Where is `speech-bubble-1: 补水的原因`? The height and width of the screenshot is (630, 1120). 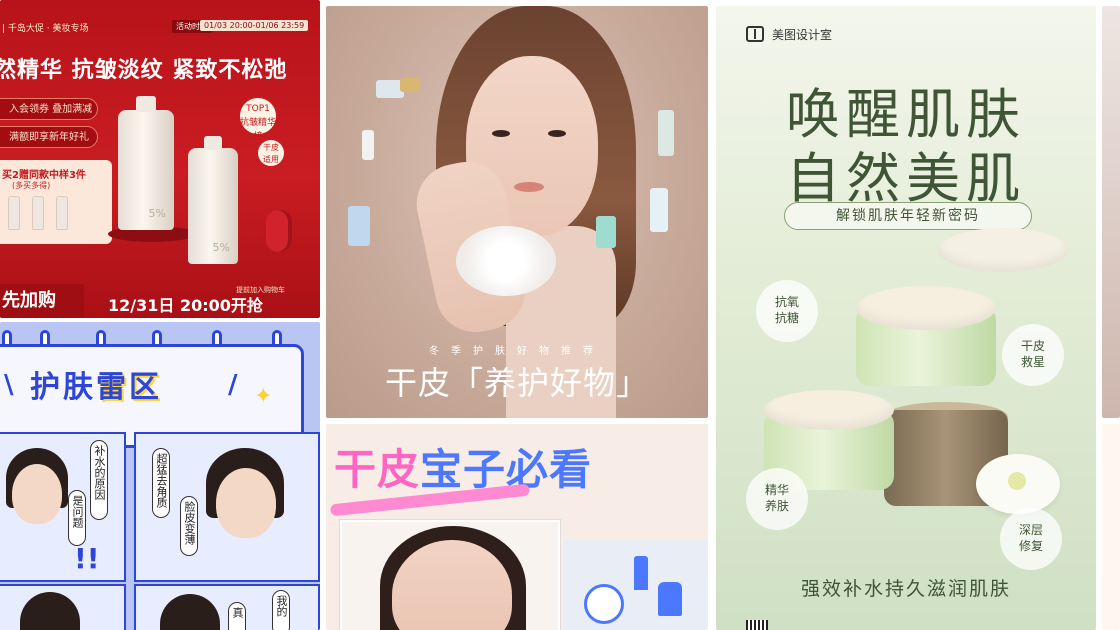
speech-bubble-1: 补水的原因 is located at coordinates (99, 480).